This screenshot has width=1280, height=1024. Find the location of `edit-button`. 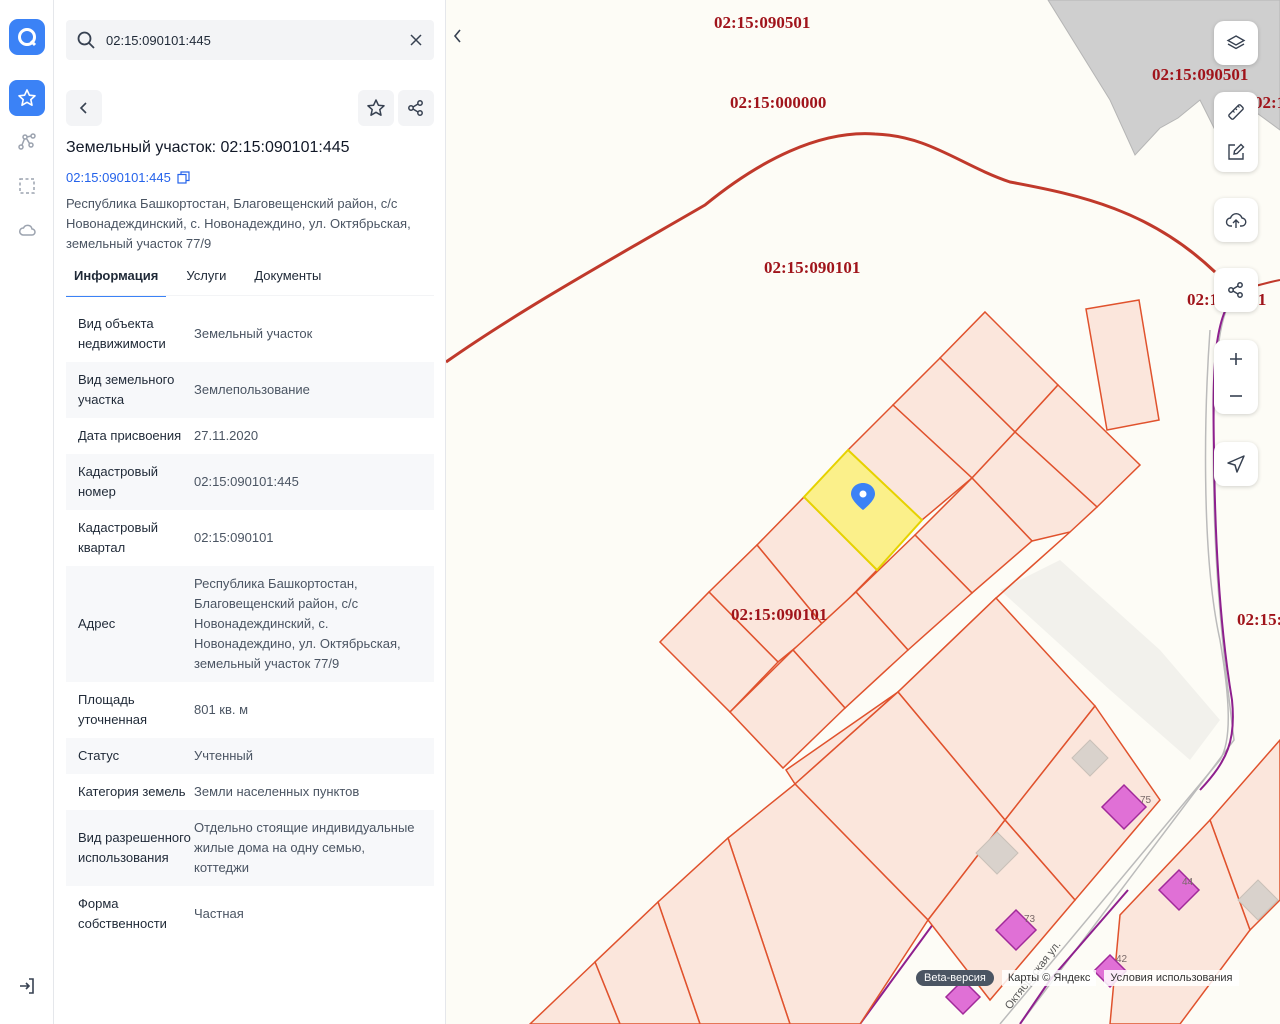

edit-button is located at coordinates (1236, 152).